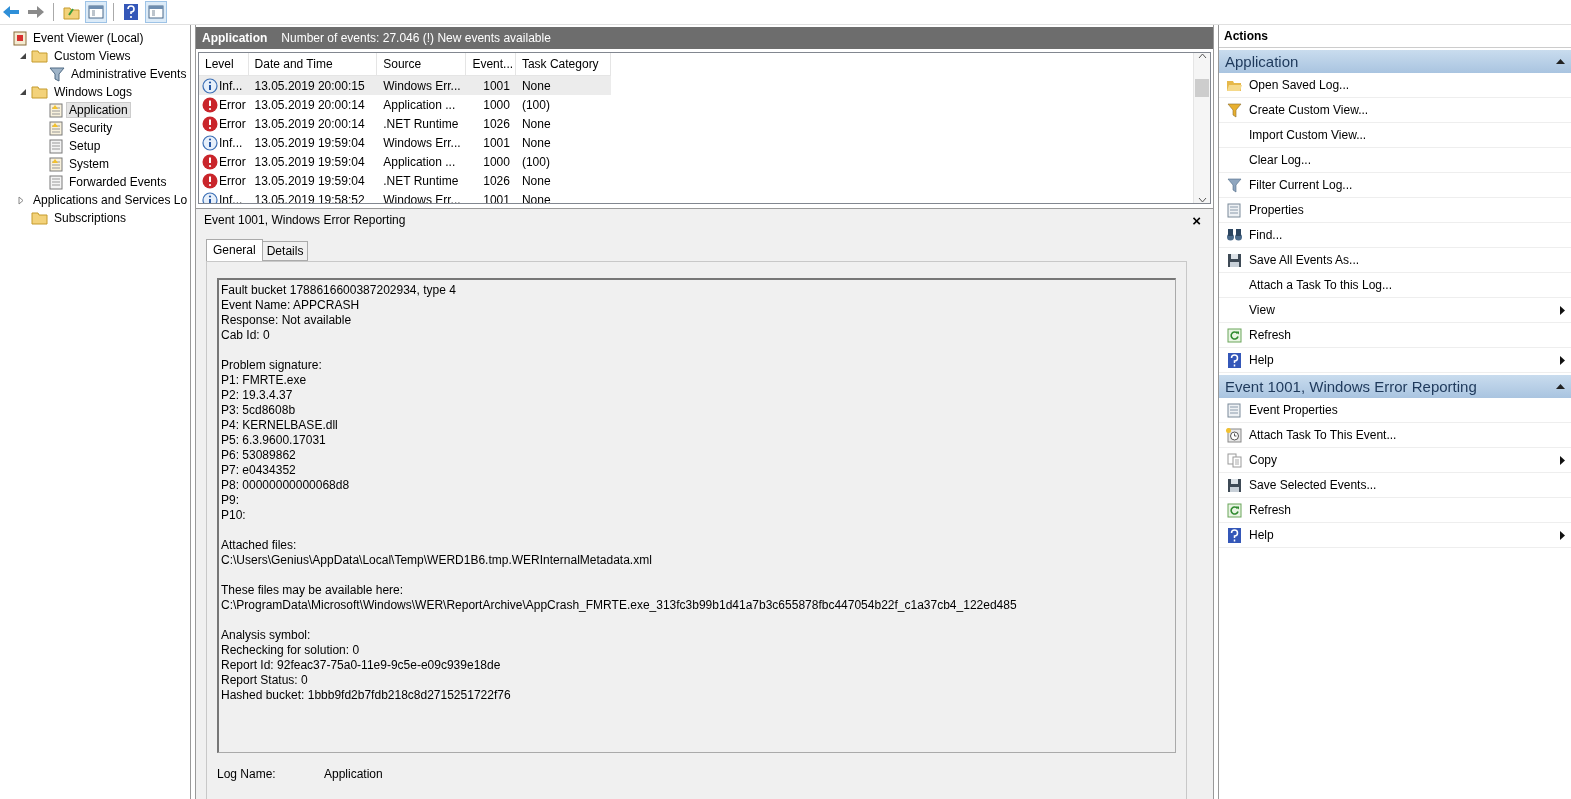 The height and width of the screenshot is (799, 1571). I want to click on event-row: Error 13.05.2019 20:00:14 .NET Runtime 1026 None, so click(405, 123).